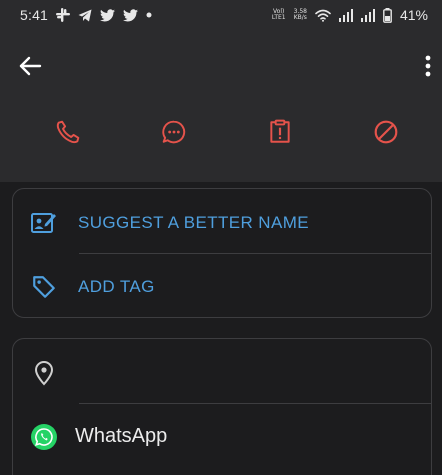  Describe the element at coordinates (63, 15) in the screenshot. I see `slack-icon` at that location.